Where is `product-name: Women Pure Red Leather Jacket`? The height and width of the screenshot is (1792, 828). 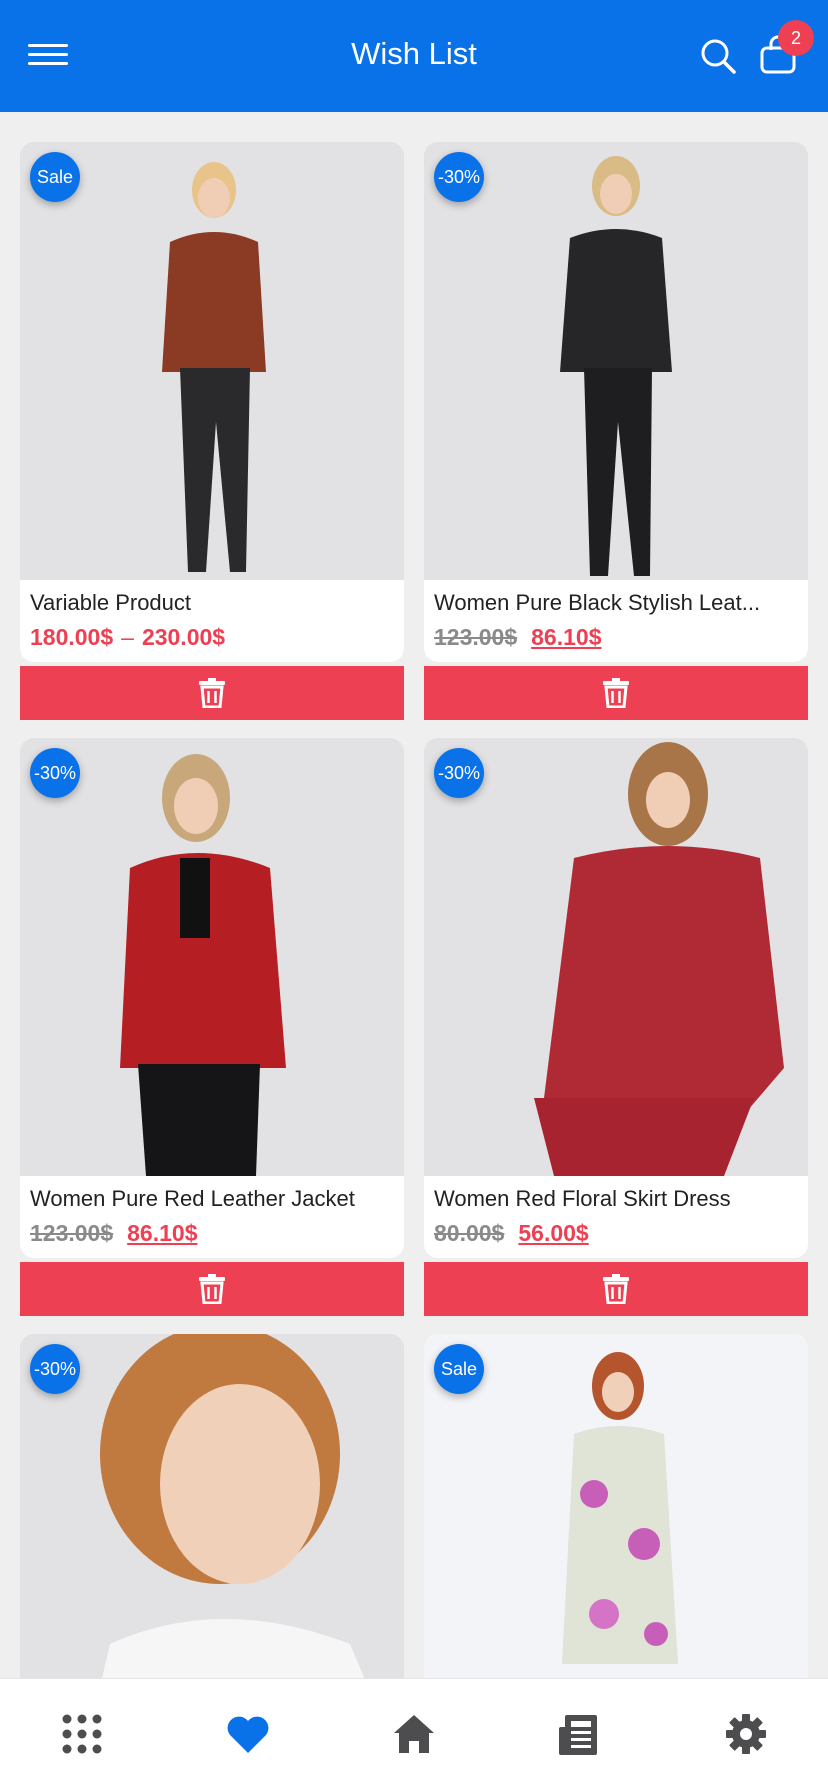
product-name: Women Pure Red Leather Jacket is located at coordinates (212, 1199).